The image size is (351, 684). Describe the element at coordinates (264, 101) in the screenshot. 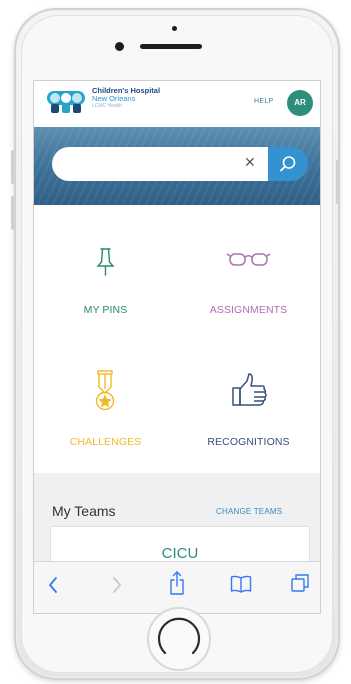

I see `help-link: HELP` at that location.